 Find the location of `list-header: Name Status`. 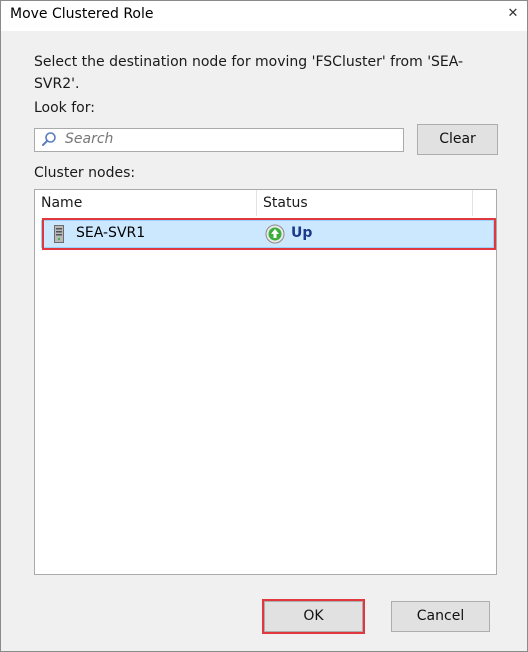

list-header: Name Status is located at coordinates (265, 203).